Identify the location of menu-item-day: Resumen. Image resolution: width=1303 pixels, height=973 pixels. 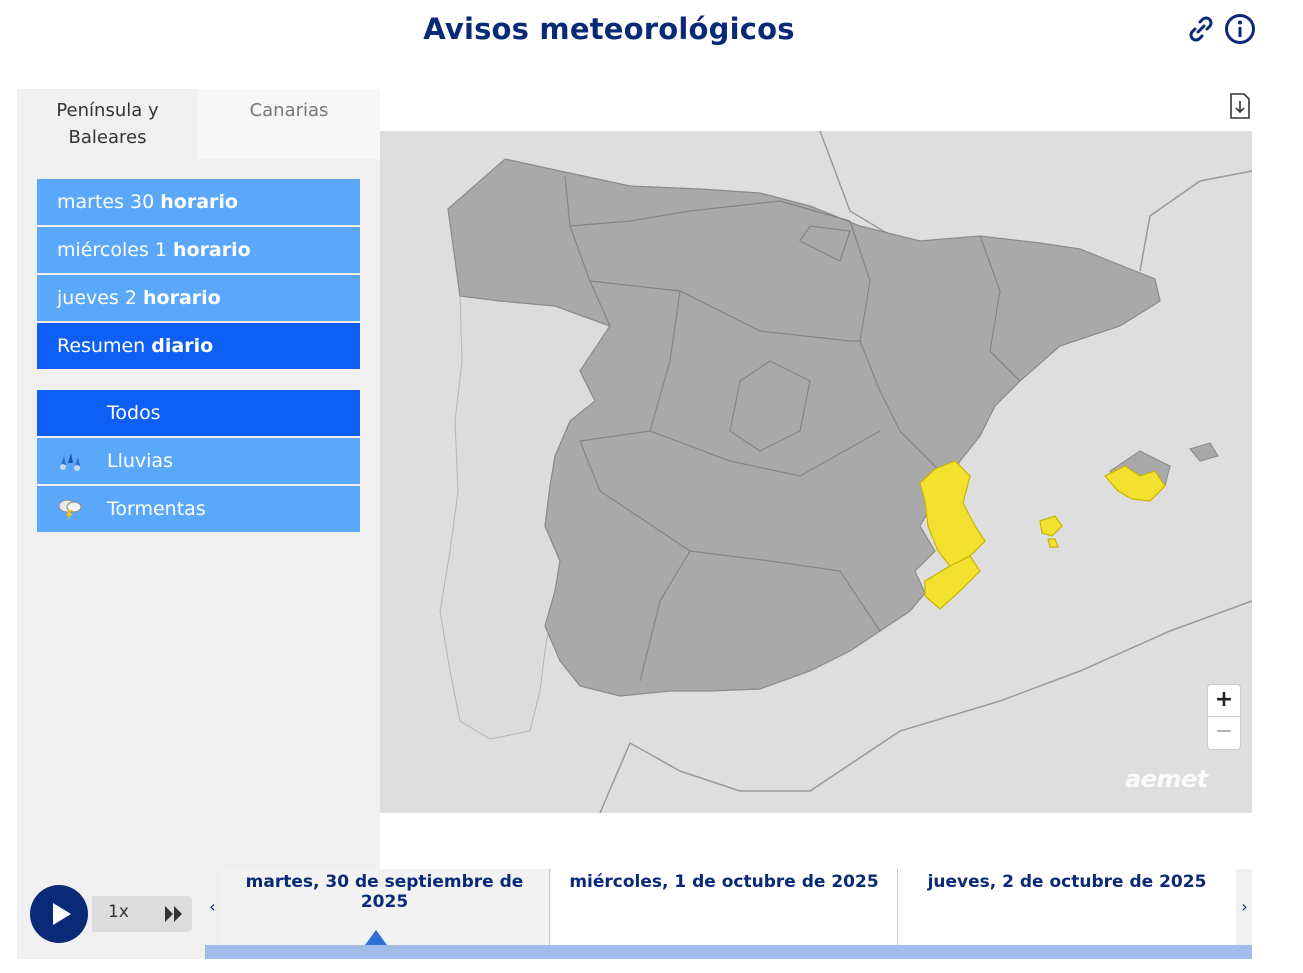
(101, 346).